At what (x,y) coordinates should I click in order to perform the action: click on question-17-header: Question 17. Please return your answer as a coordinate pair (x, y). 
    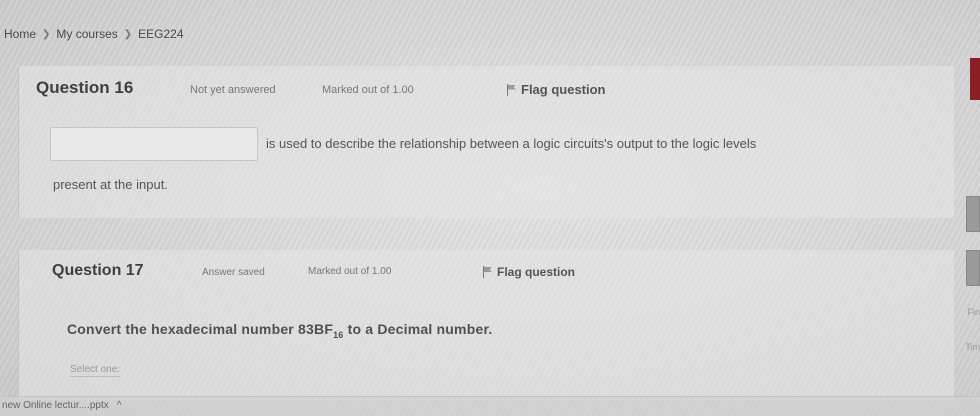
    Looking at the image, I should click on (98, 271).